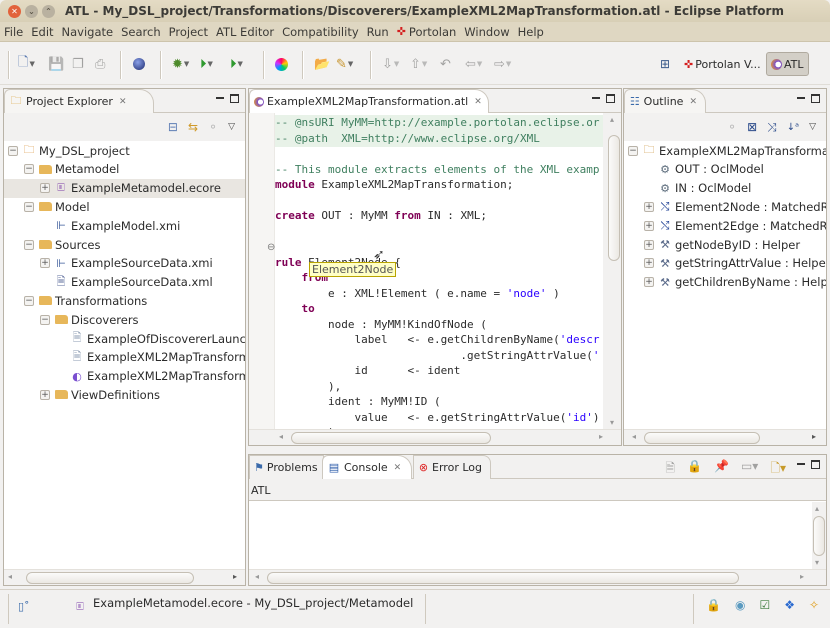 Image resolution: width=830 pixels, height=628 pixels. What do you see at coordinates (486, 32) in the screenshot?
I see `menu-window: Window` at bounding box center [486, 32].